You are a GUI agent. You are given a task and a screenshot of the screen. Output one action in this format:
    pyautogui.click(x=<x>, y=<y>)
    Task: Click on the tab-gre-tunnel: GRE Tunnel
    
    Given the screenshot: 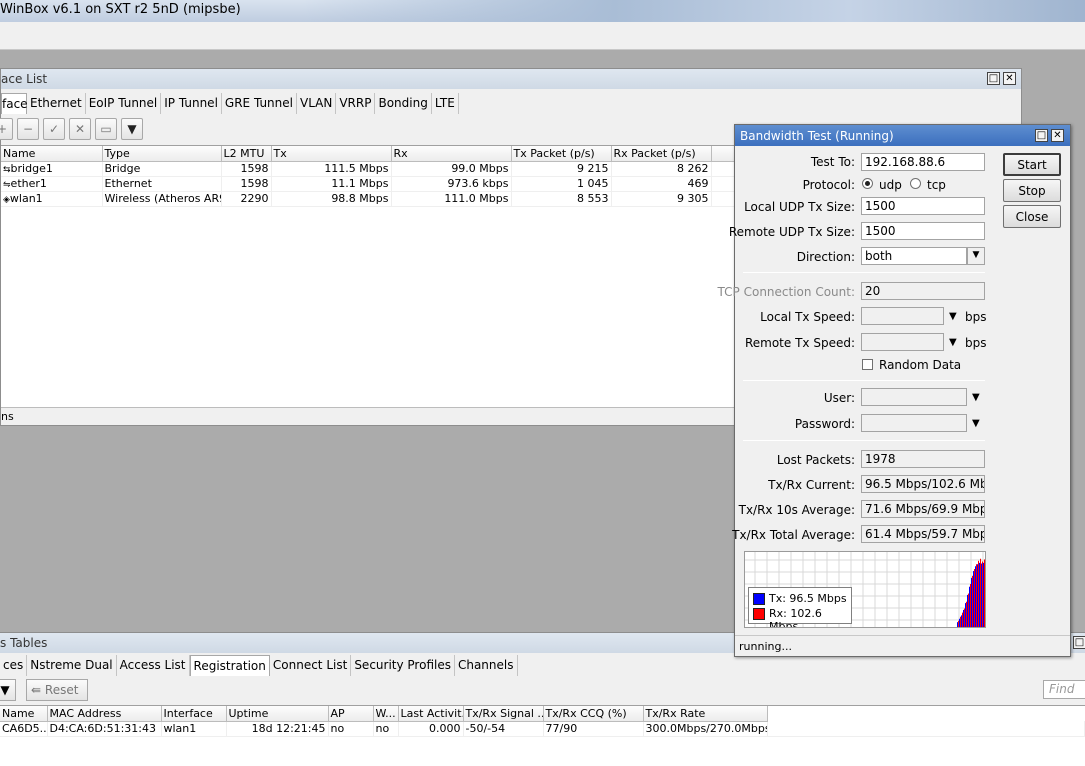 What is the action you would take?
    pyautogui.click(x=259, y=103)
    